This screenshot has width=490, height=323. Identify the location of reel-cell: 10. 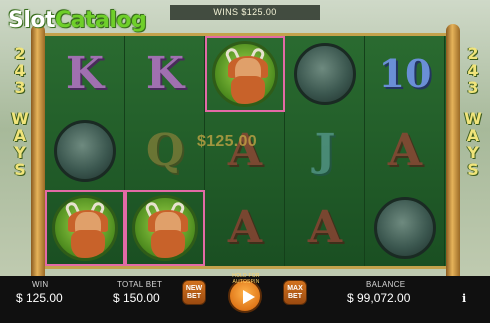
(405, 74).